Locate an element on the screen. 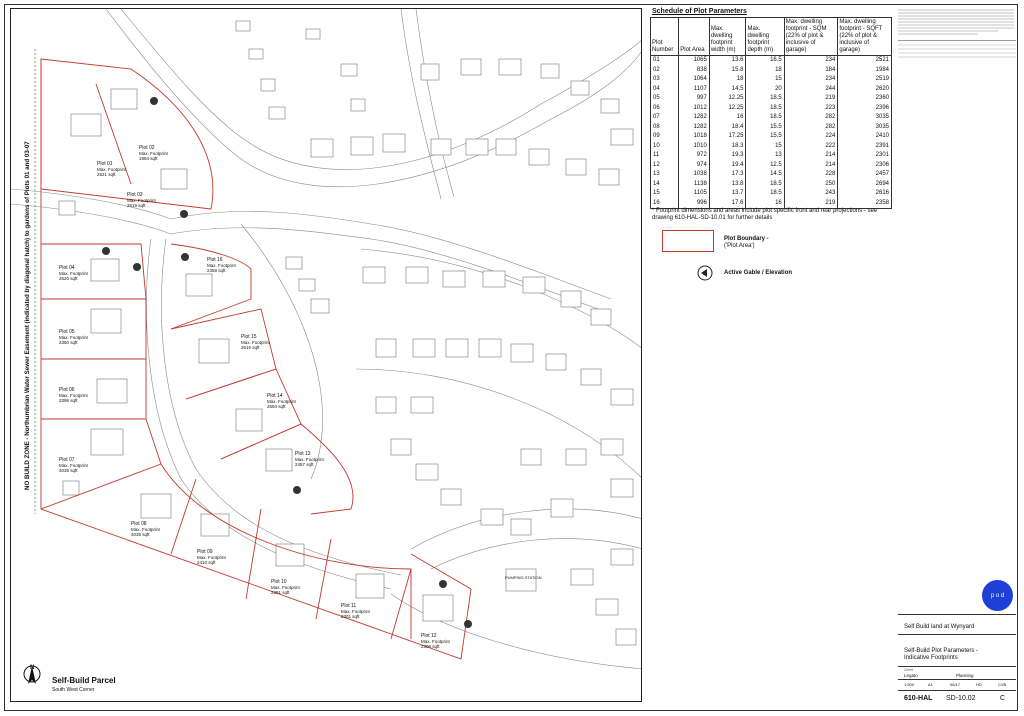  table-cell: 19.4 is located at coordinates (727, 165).